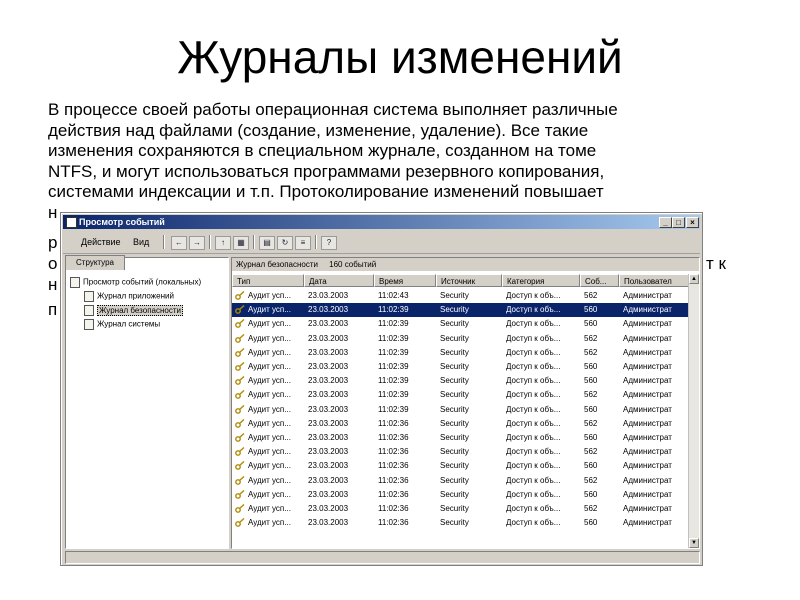  I want to click on scroll-up-button: ▲, so click(694, 279).